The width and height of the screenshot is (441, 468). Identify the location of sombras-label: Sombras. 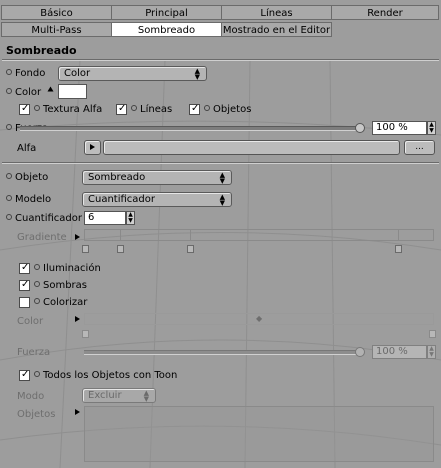
(60, 285).